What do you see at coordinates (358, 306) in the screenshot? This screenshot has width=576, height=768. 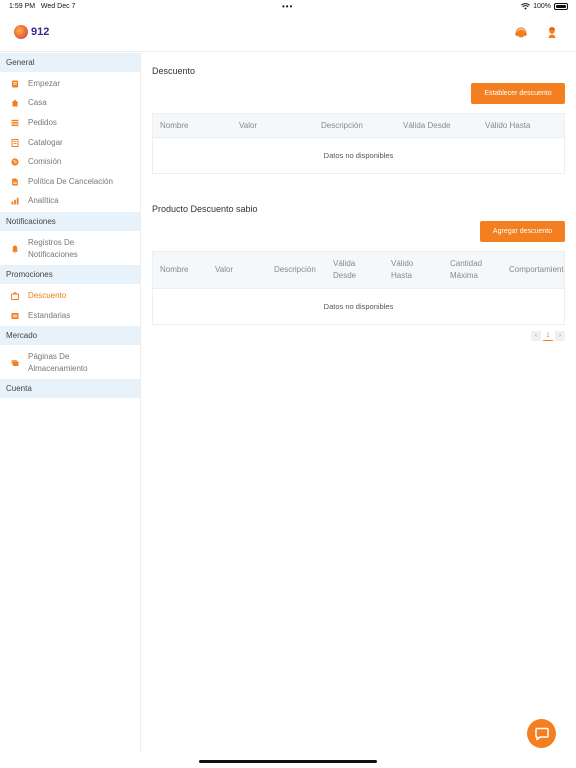 I see `product-discount-empty-state: Datos no disponibles` at bounding box center [358, 306].